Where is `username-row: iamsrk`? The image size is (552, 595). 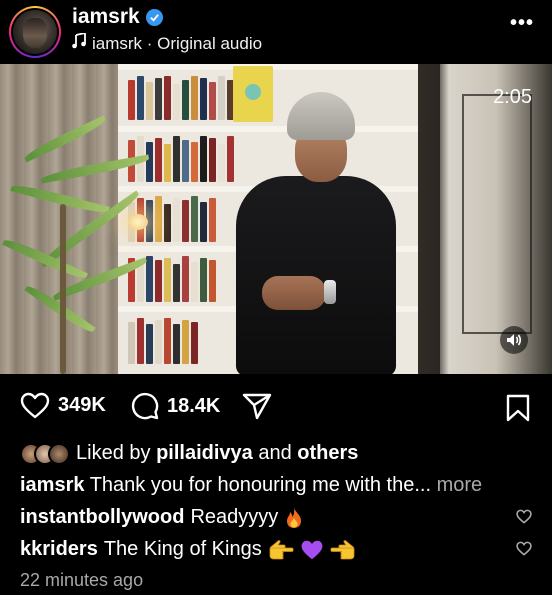 username-row: iamsrk is located at coordinates (117, 17).